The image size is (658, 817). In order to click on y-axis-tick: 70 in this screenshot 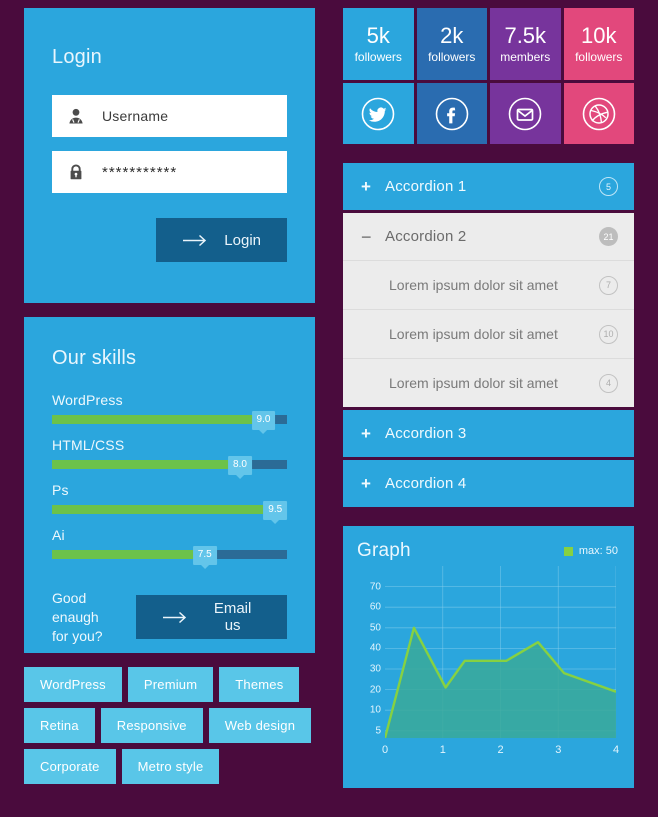, I will do `click(375, 587)`.